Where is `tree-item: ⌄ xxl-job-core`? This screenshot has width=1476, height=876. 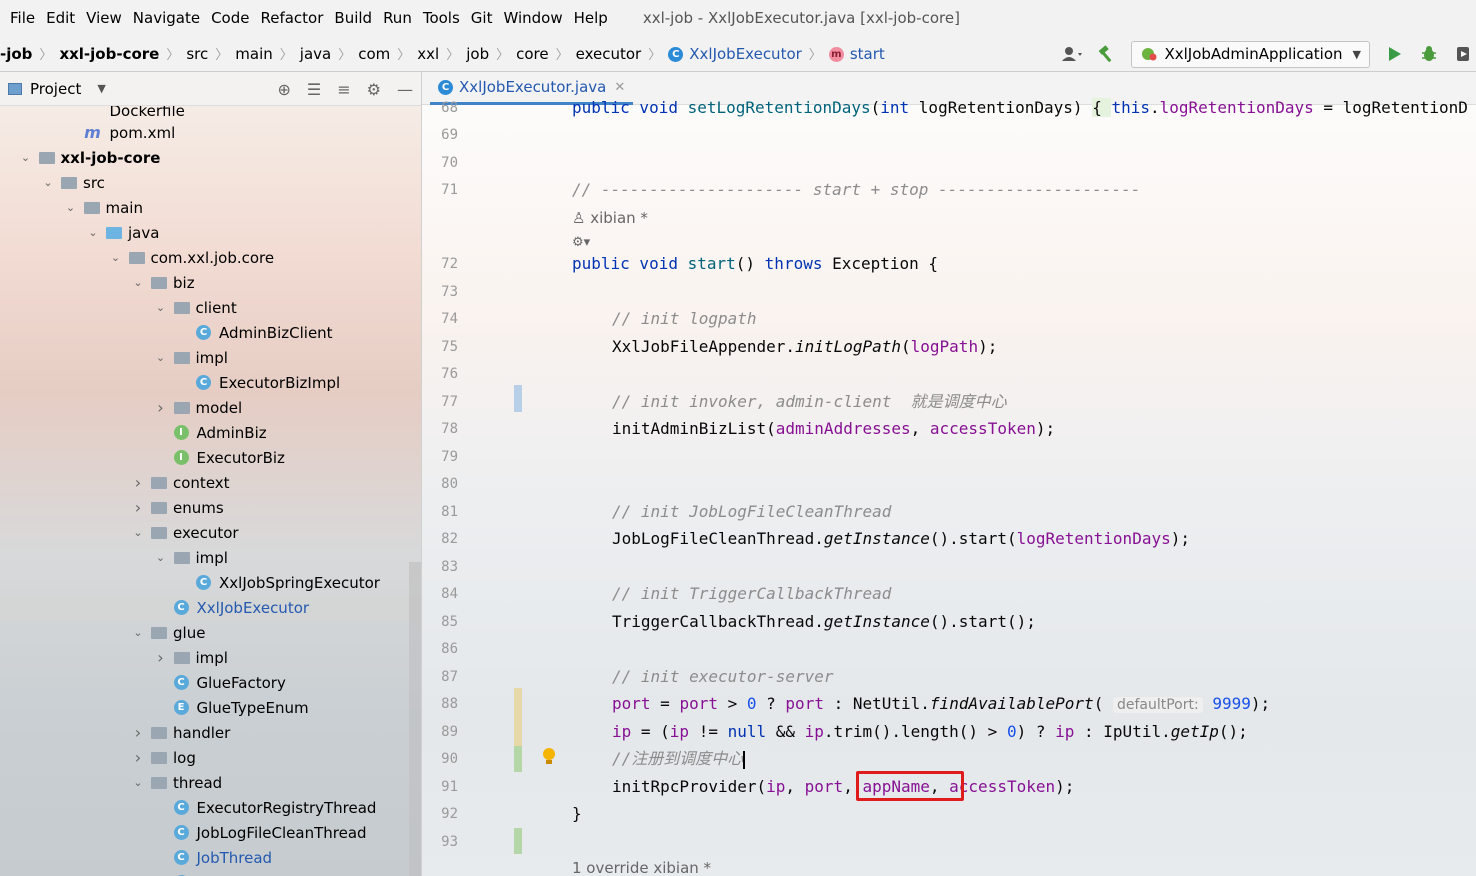 tree-item: ⌄ xxl-job-core is located at coordinates (210, 157).